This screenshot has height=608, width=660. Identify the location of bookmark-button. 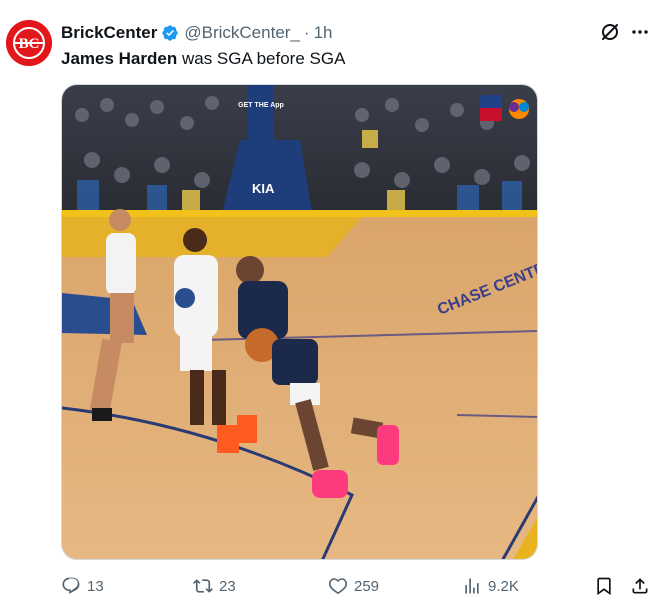
(604, 586).